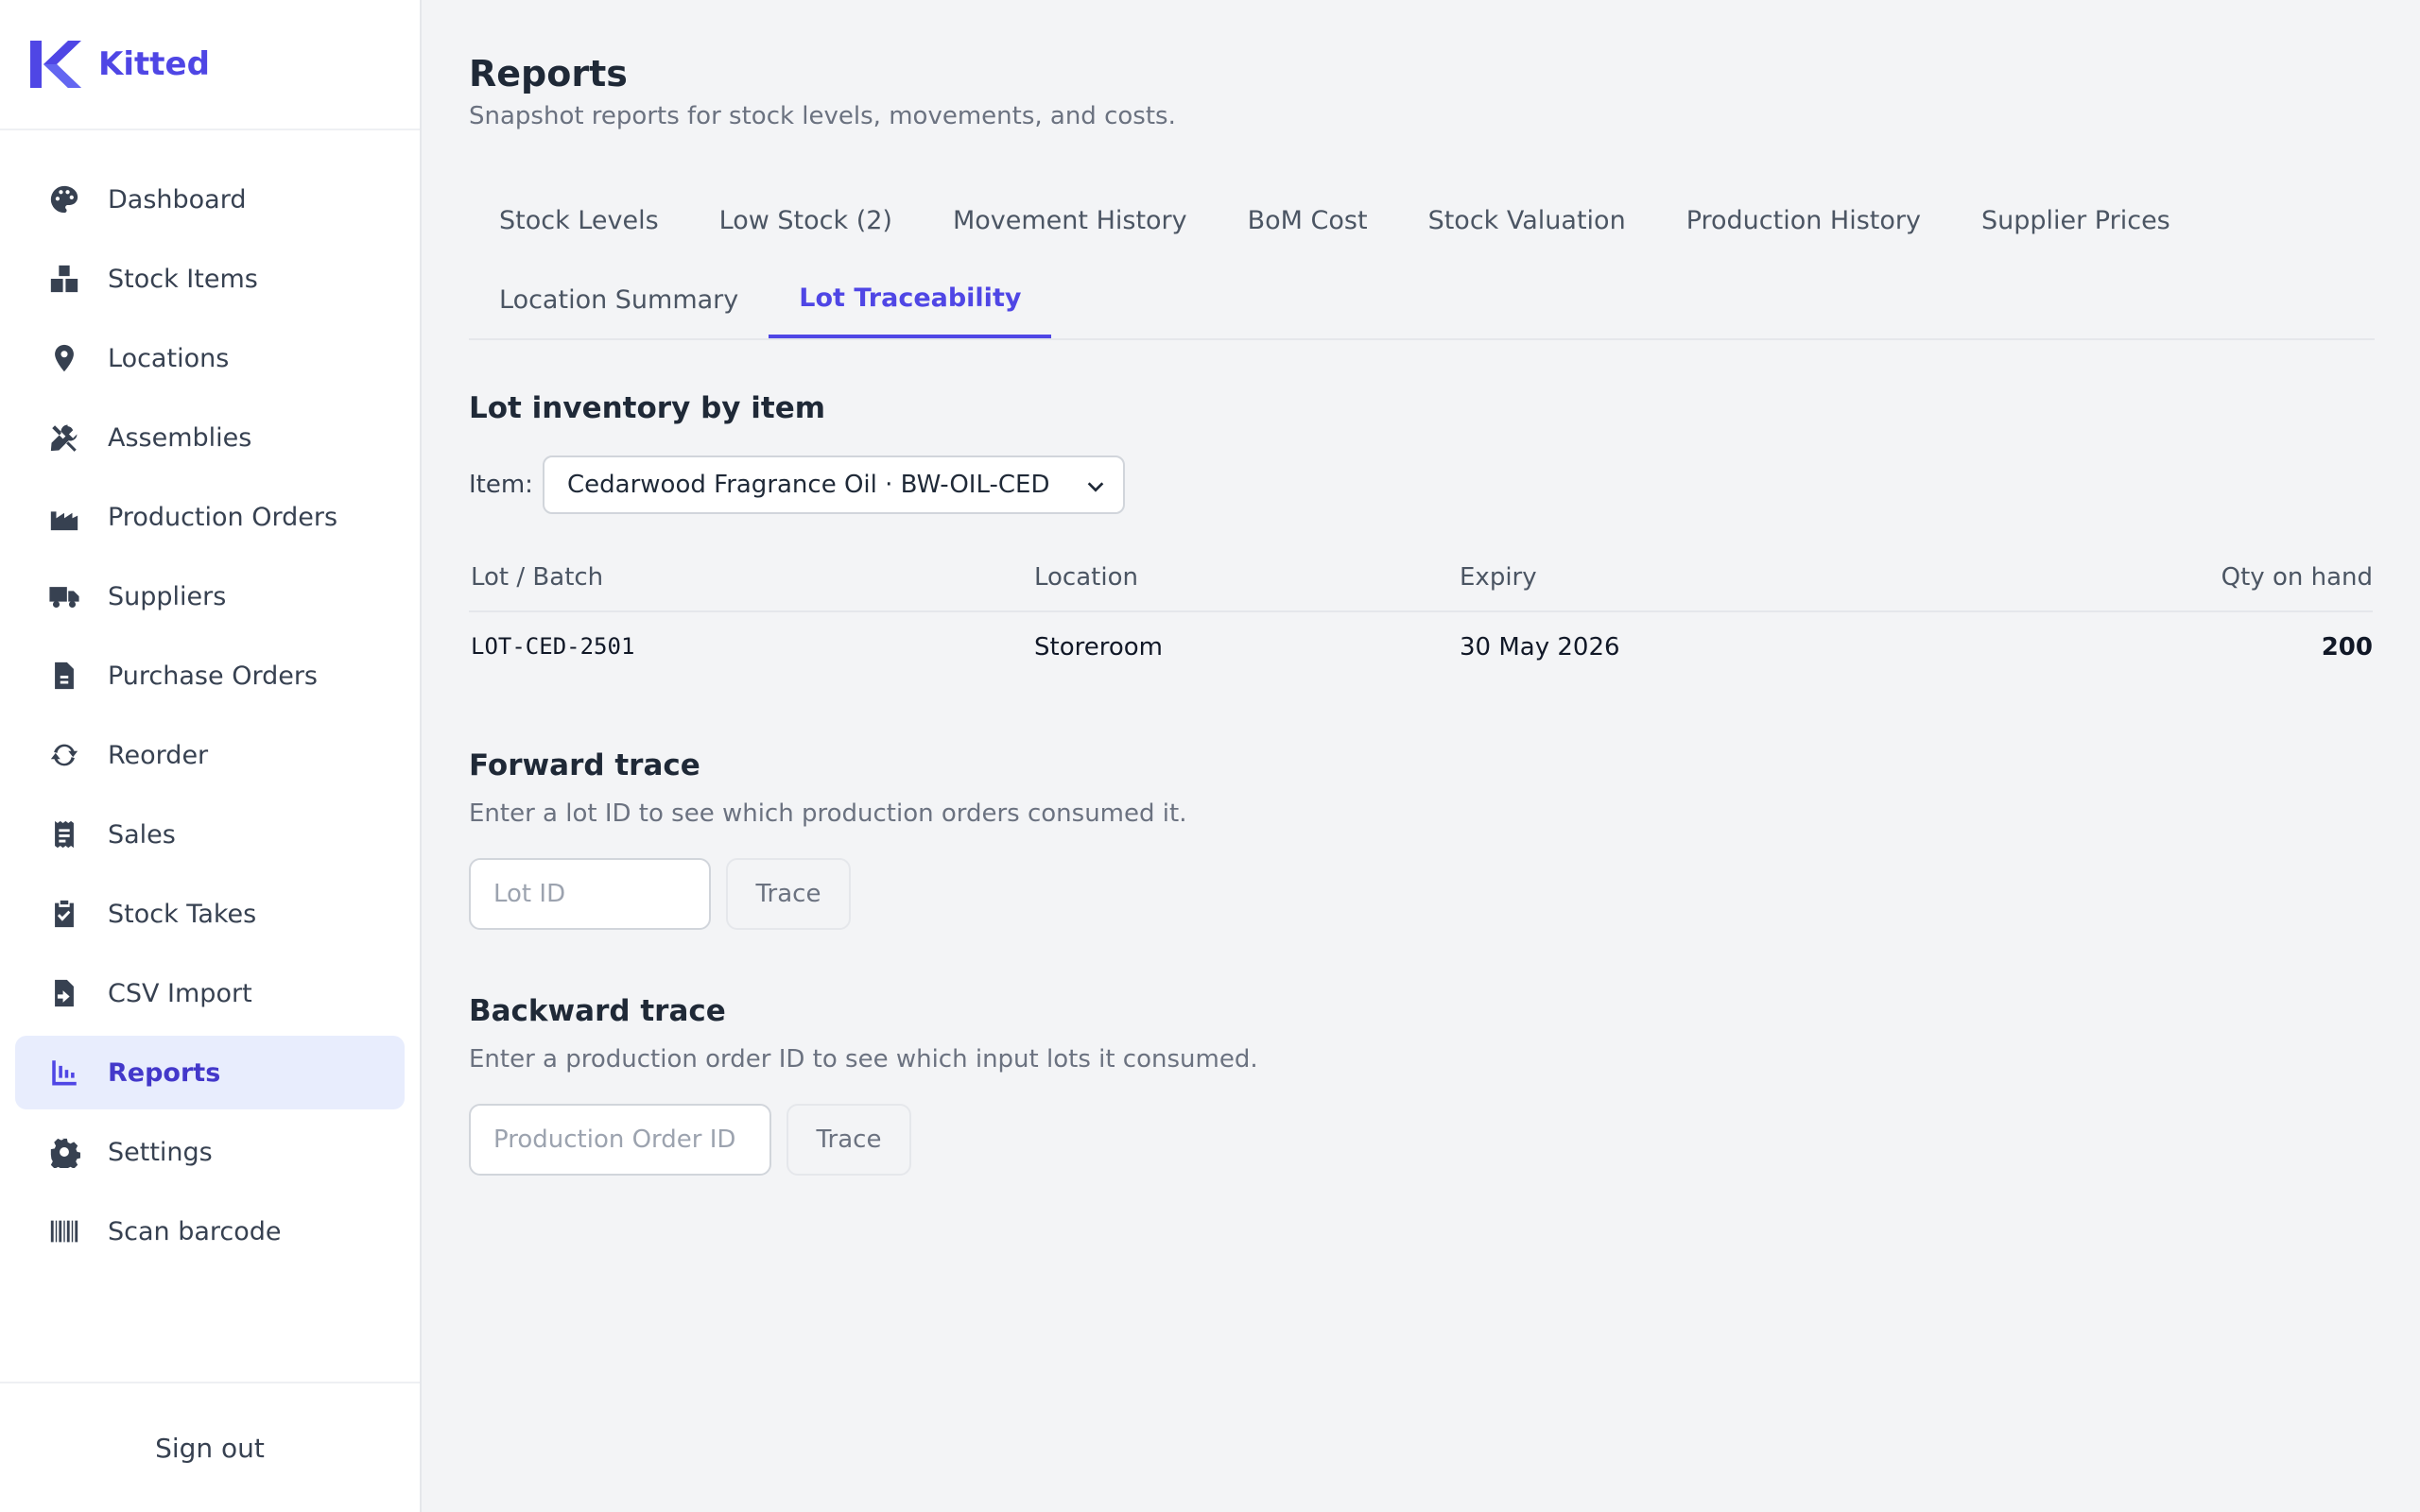  Describe the element at coordinates (154, 64) in the screenshot. I see `brand-name: Kitted` at that location.